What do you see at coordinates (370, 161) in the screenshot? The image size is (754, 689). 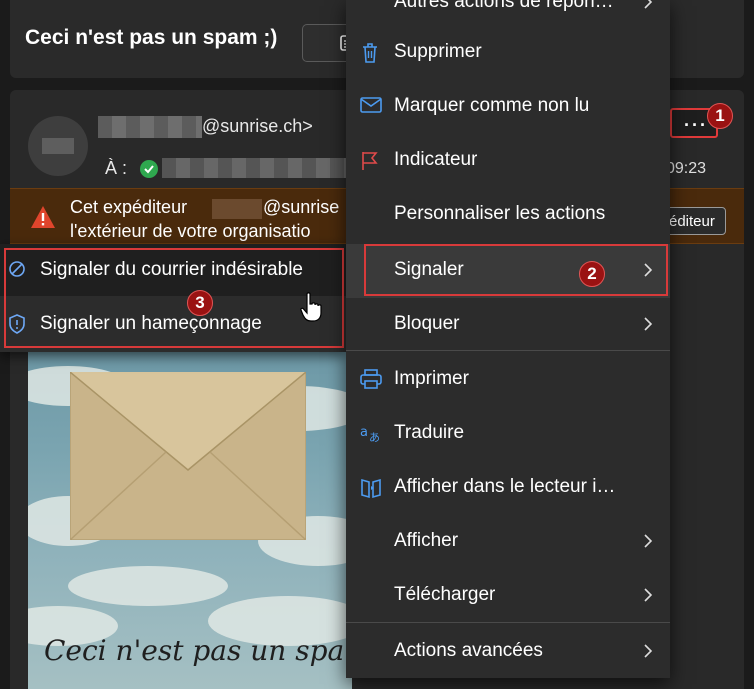 I see `flag-icon` at bounding box center [370, 161].